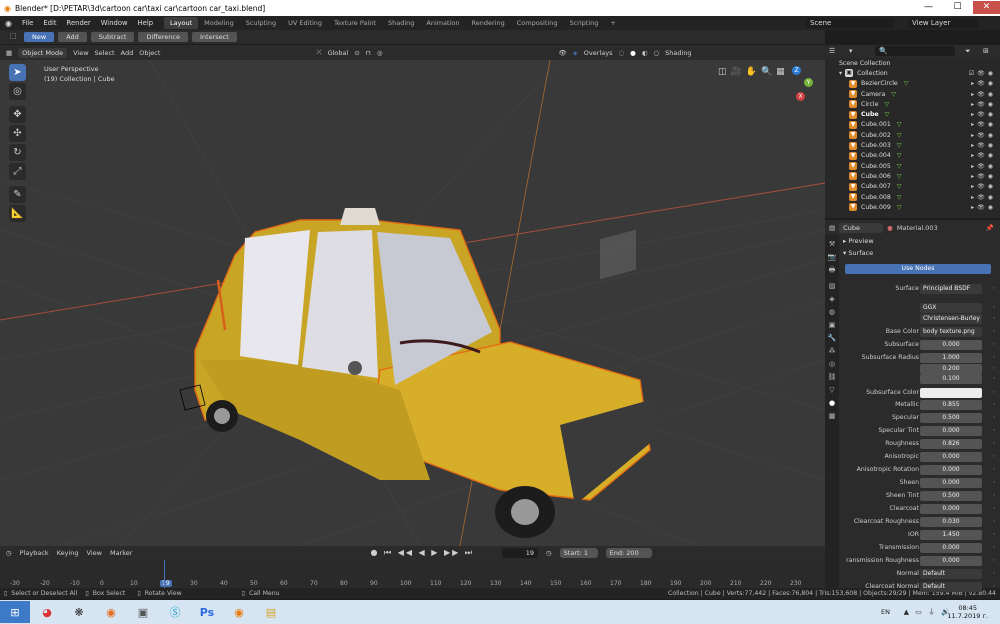 This screenshot has width=1000, height=624. Describe the element at coordinates (912, 73) in the screenshot. I see `outliner-collection: ▾ ▣ Collection ☑👁◉` at that location.